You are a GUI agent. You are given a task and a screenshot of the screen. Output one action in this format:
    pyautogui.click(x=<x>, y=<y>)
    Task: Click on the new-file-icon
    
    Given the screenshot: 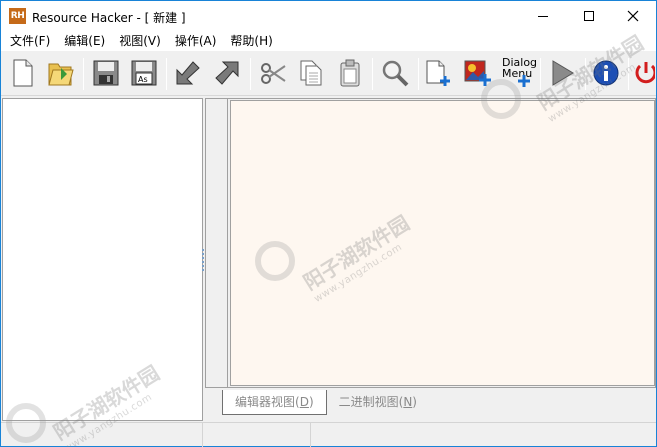 What is the action you would take?
    pyautogui.click(x=23, y=73)
    